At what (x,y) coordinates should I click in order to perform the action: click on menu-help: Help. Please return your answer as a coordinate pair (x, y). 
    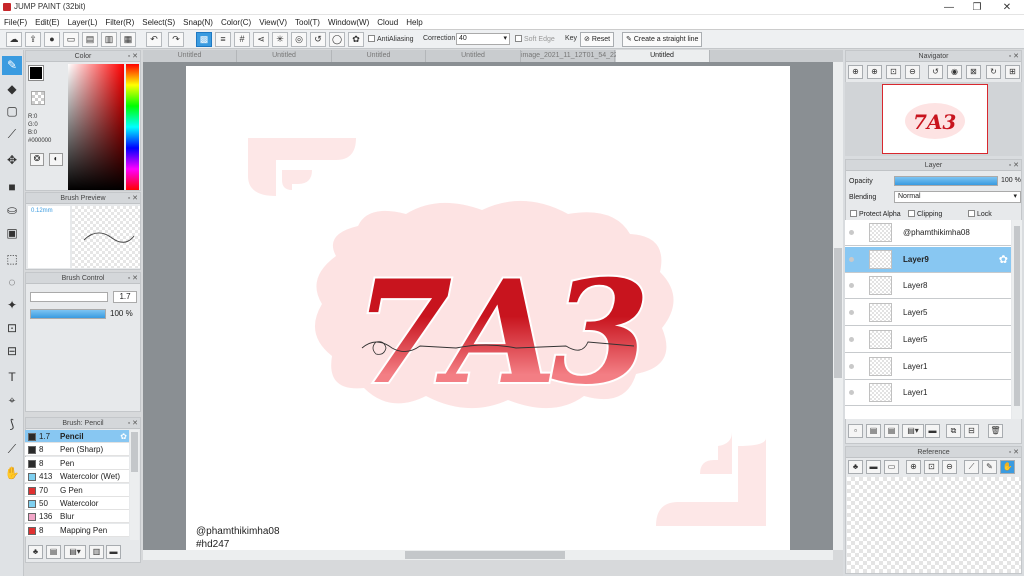
    Looking at the image, I should click on (414, 22).